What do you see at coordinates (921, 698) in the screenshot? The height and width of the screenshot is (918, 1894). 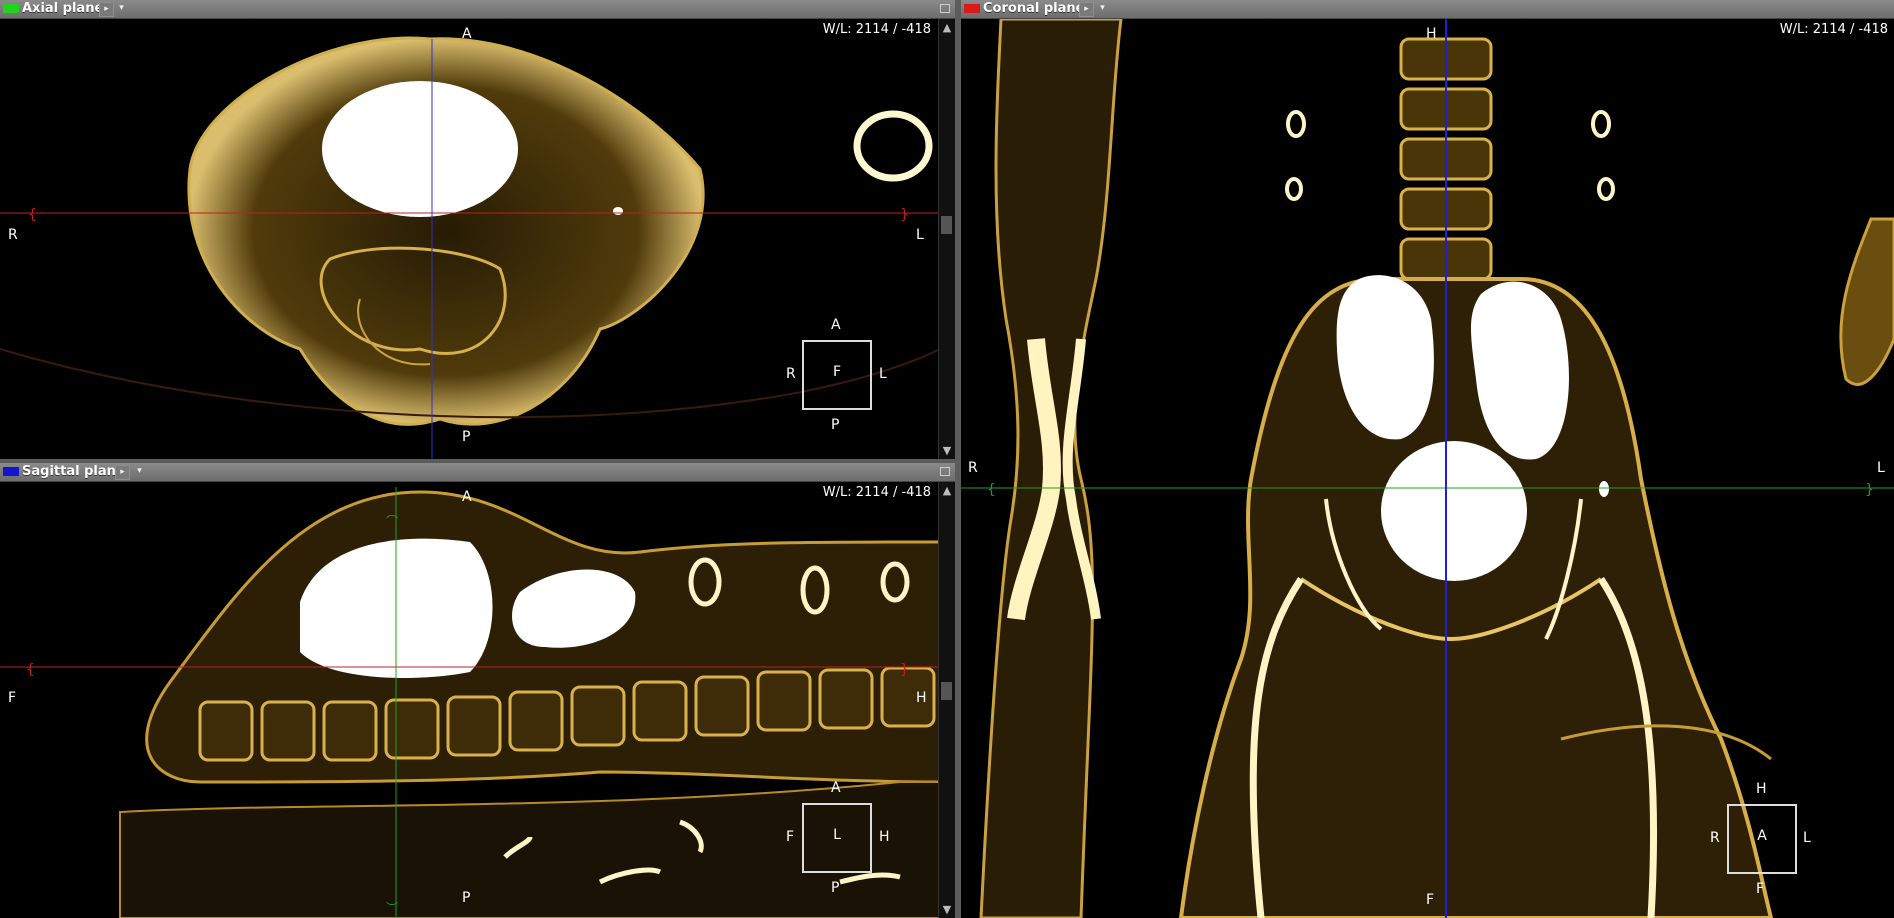 I see `orientation-right: H` at bounding box center [921, 698].